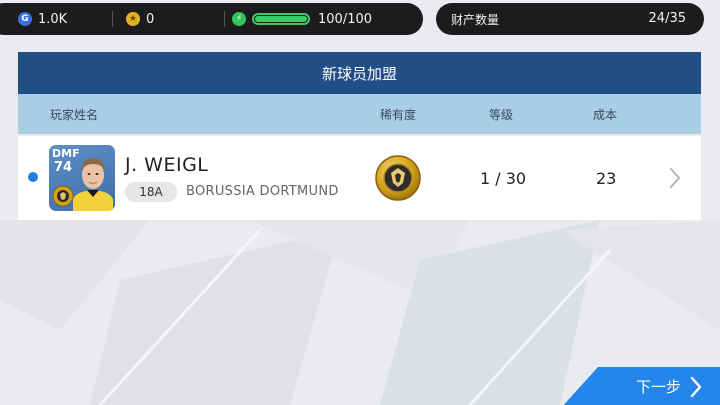  What do you see at coordinates (53, 19) in the screenshot?
I see `gp-value: 1.0K` at bounding box center [53, 19].